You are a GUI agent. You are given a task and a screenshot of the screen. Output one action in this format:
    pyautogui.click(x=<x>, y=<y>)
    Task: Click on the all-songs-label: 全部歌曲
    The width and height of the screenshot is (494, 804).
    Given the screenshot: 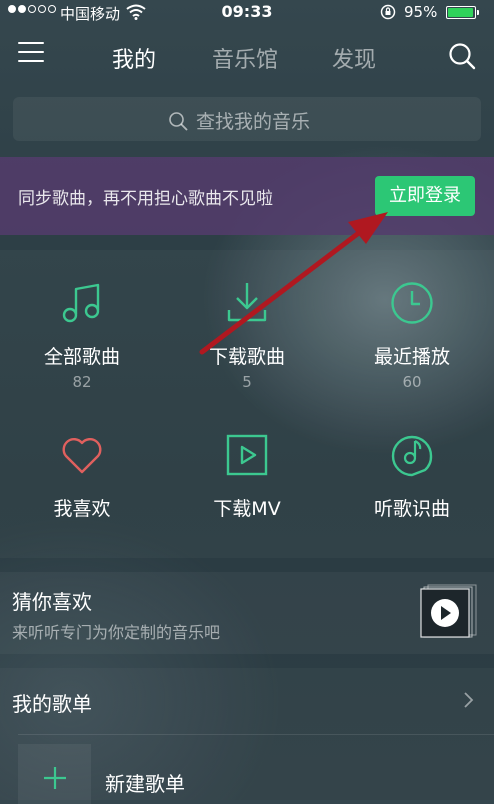 What is the action you would take?
    pyautogui.click(x=81, y=357)
    